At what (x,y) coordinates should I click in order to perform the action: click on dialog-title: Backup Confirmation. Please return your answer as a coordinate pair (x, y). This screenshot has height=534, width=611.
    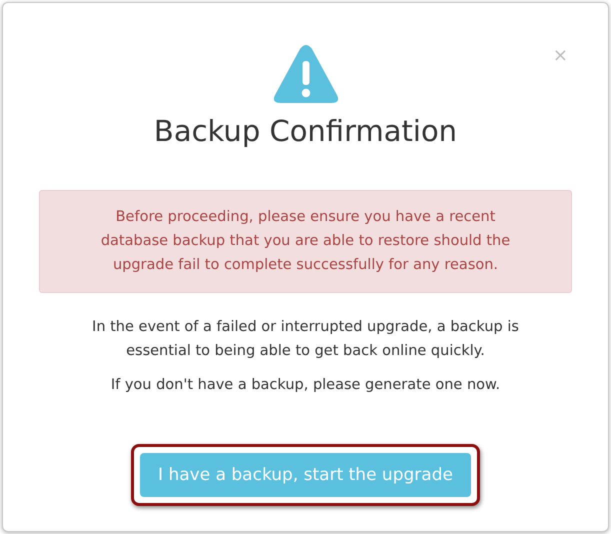
    Looking at the image, I should click on (306, 131).